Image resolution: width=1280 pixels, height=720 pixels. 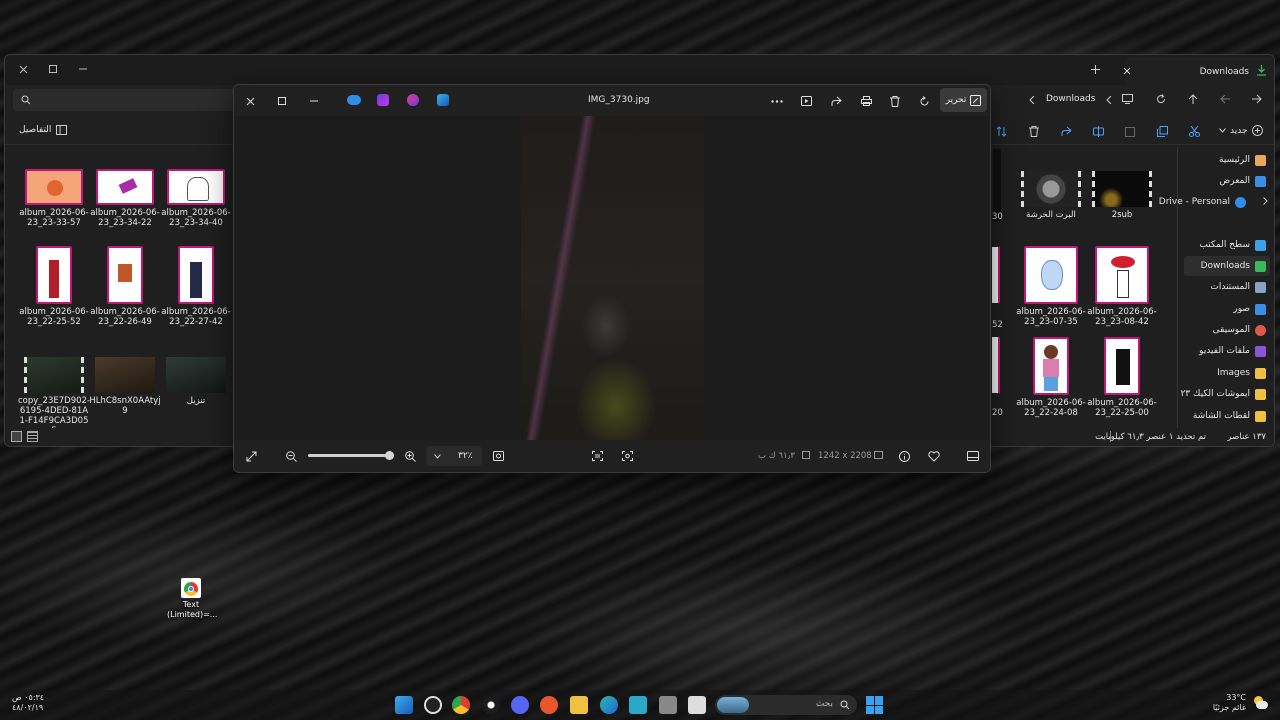 I want to click on folder-icon, so click(x=579, y=705).